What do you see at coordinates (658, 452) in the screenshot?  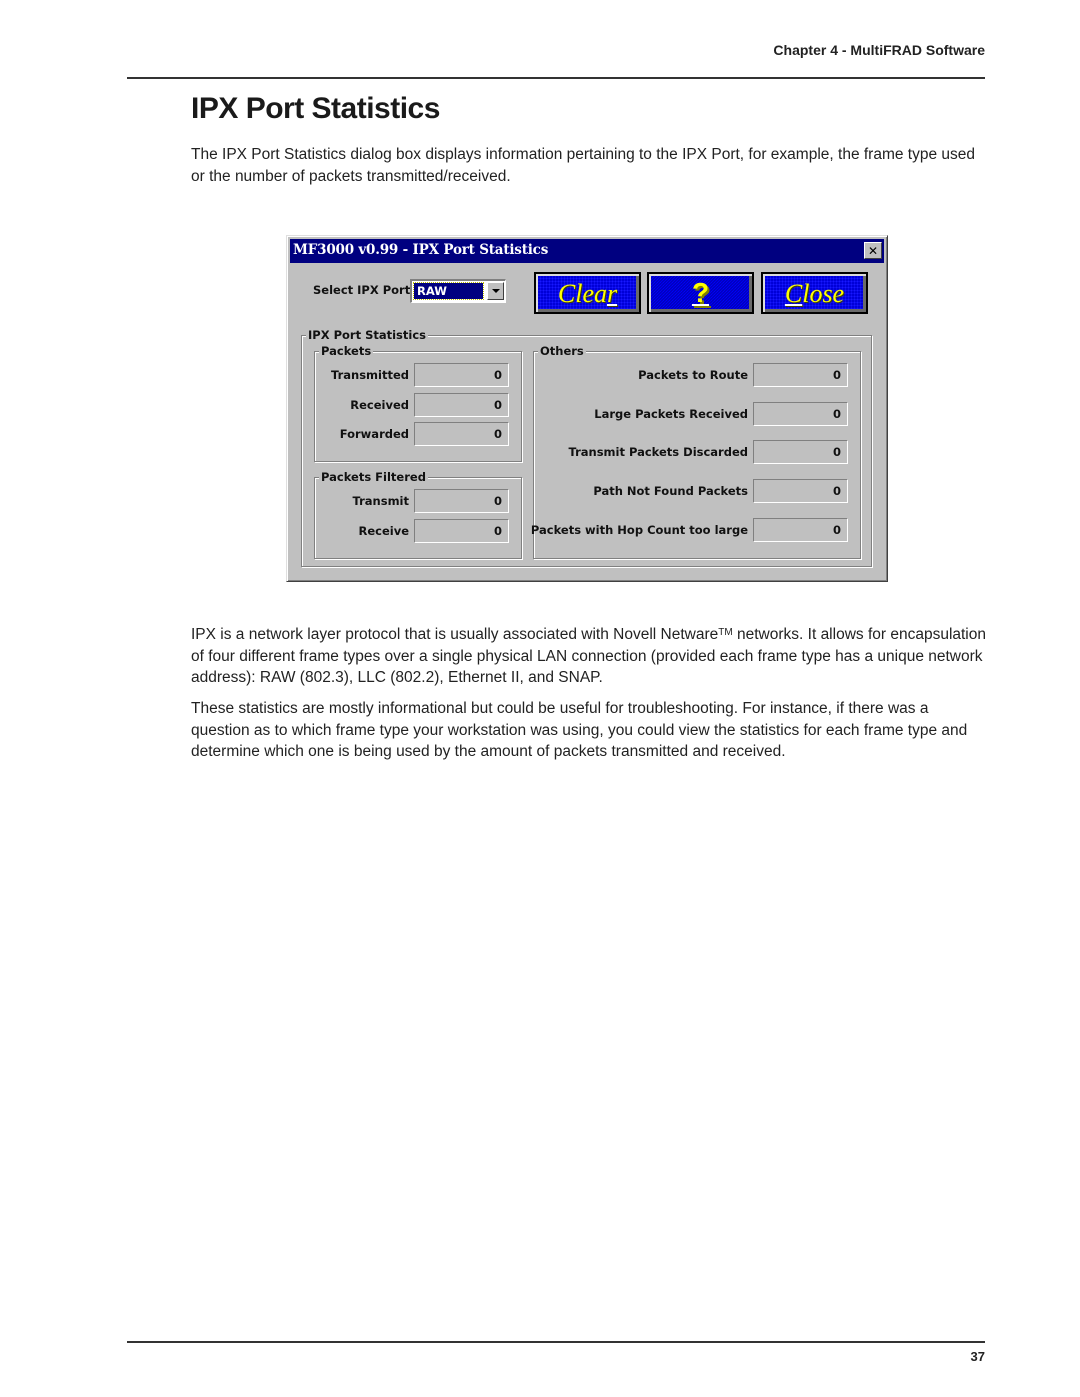 I see `stat-label: Transmit Packets Discarded` at bounding box center [658, 452].